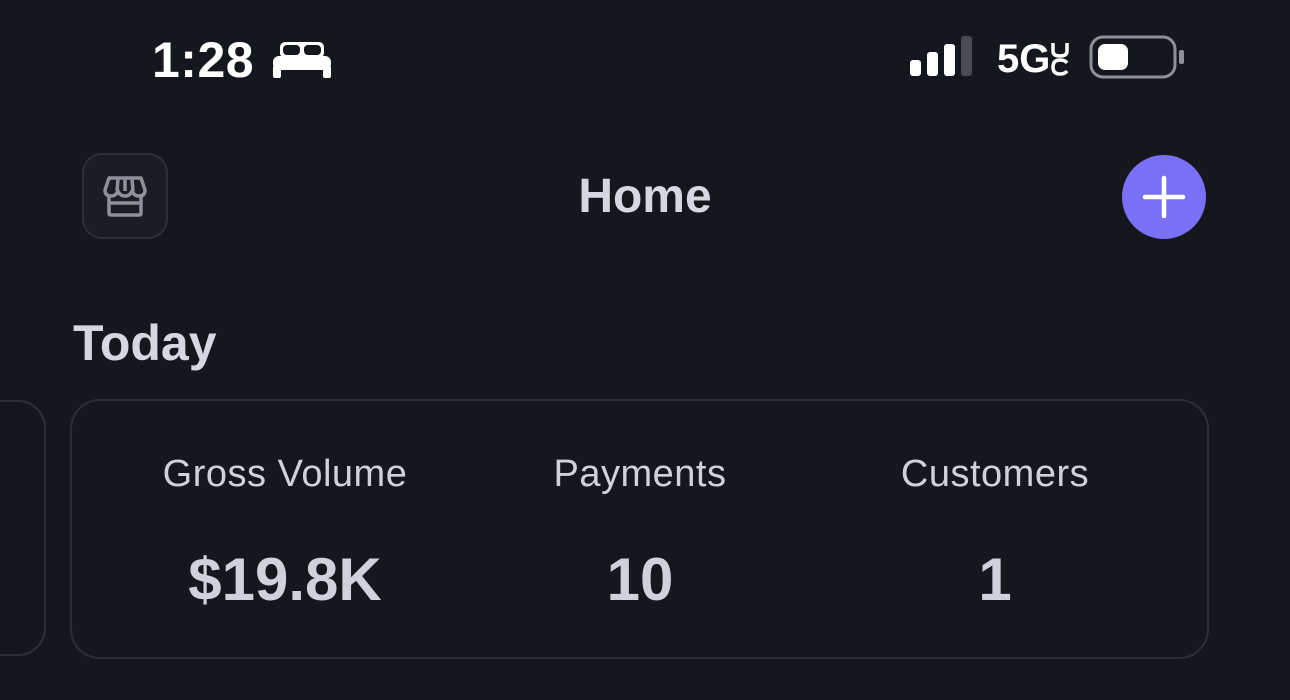  What do you see at coordinates (995, 579) in the screenshot?
I see `stat-value: 1` at bounding box center [995, 579].